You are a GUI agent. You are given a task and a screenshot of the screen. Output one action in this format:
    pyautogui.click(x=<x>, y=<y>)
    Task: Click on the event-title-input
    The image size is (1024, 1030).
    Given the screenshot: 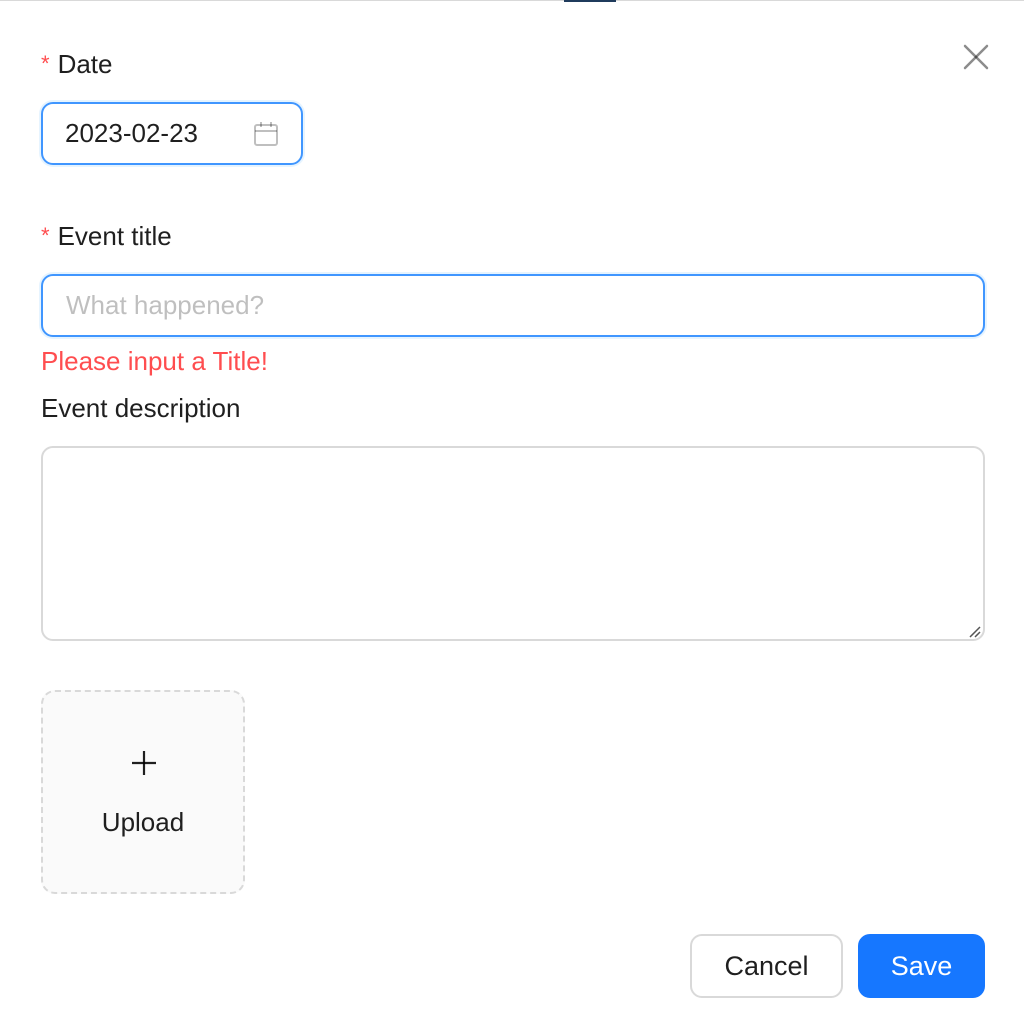 What is the action you would take?
    pyautogui.click(x=513, y=305)
    